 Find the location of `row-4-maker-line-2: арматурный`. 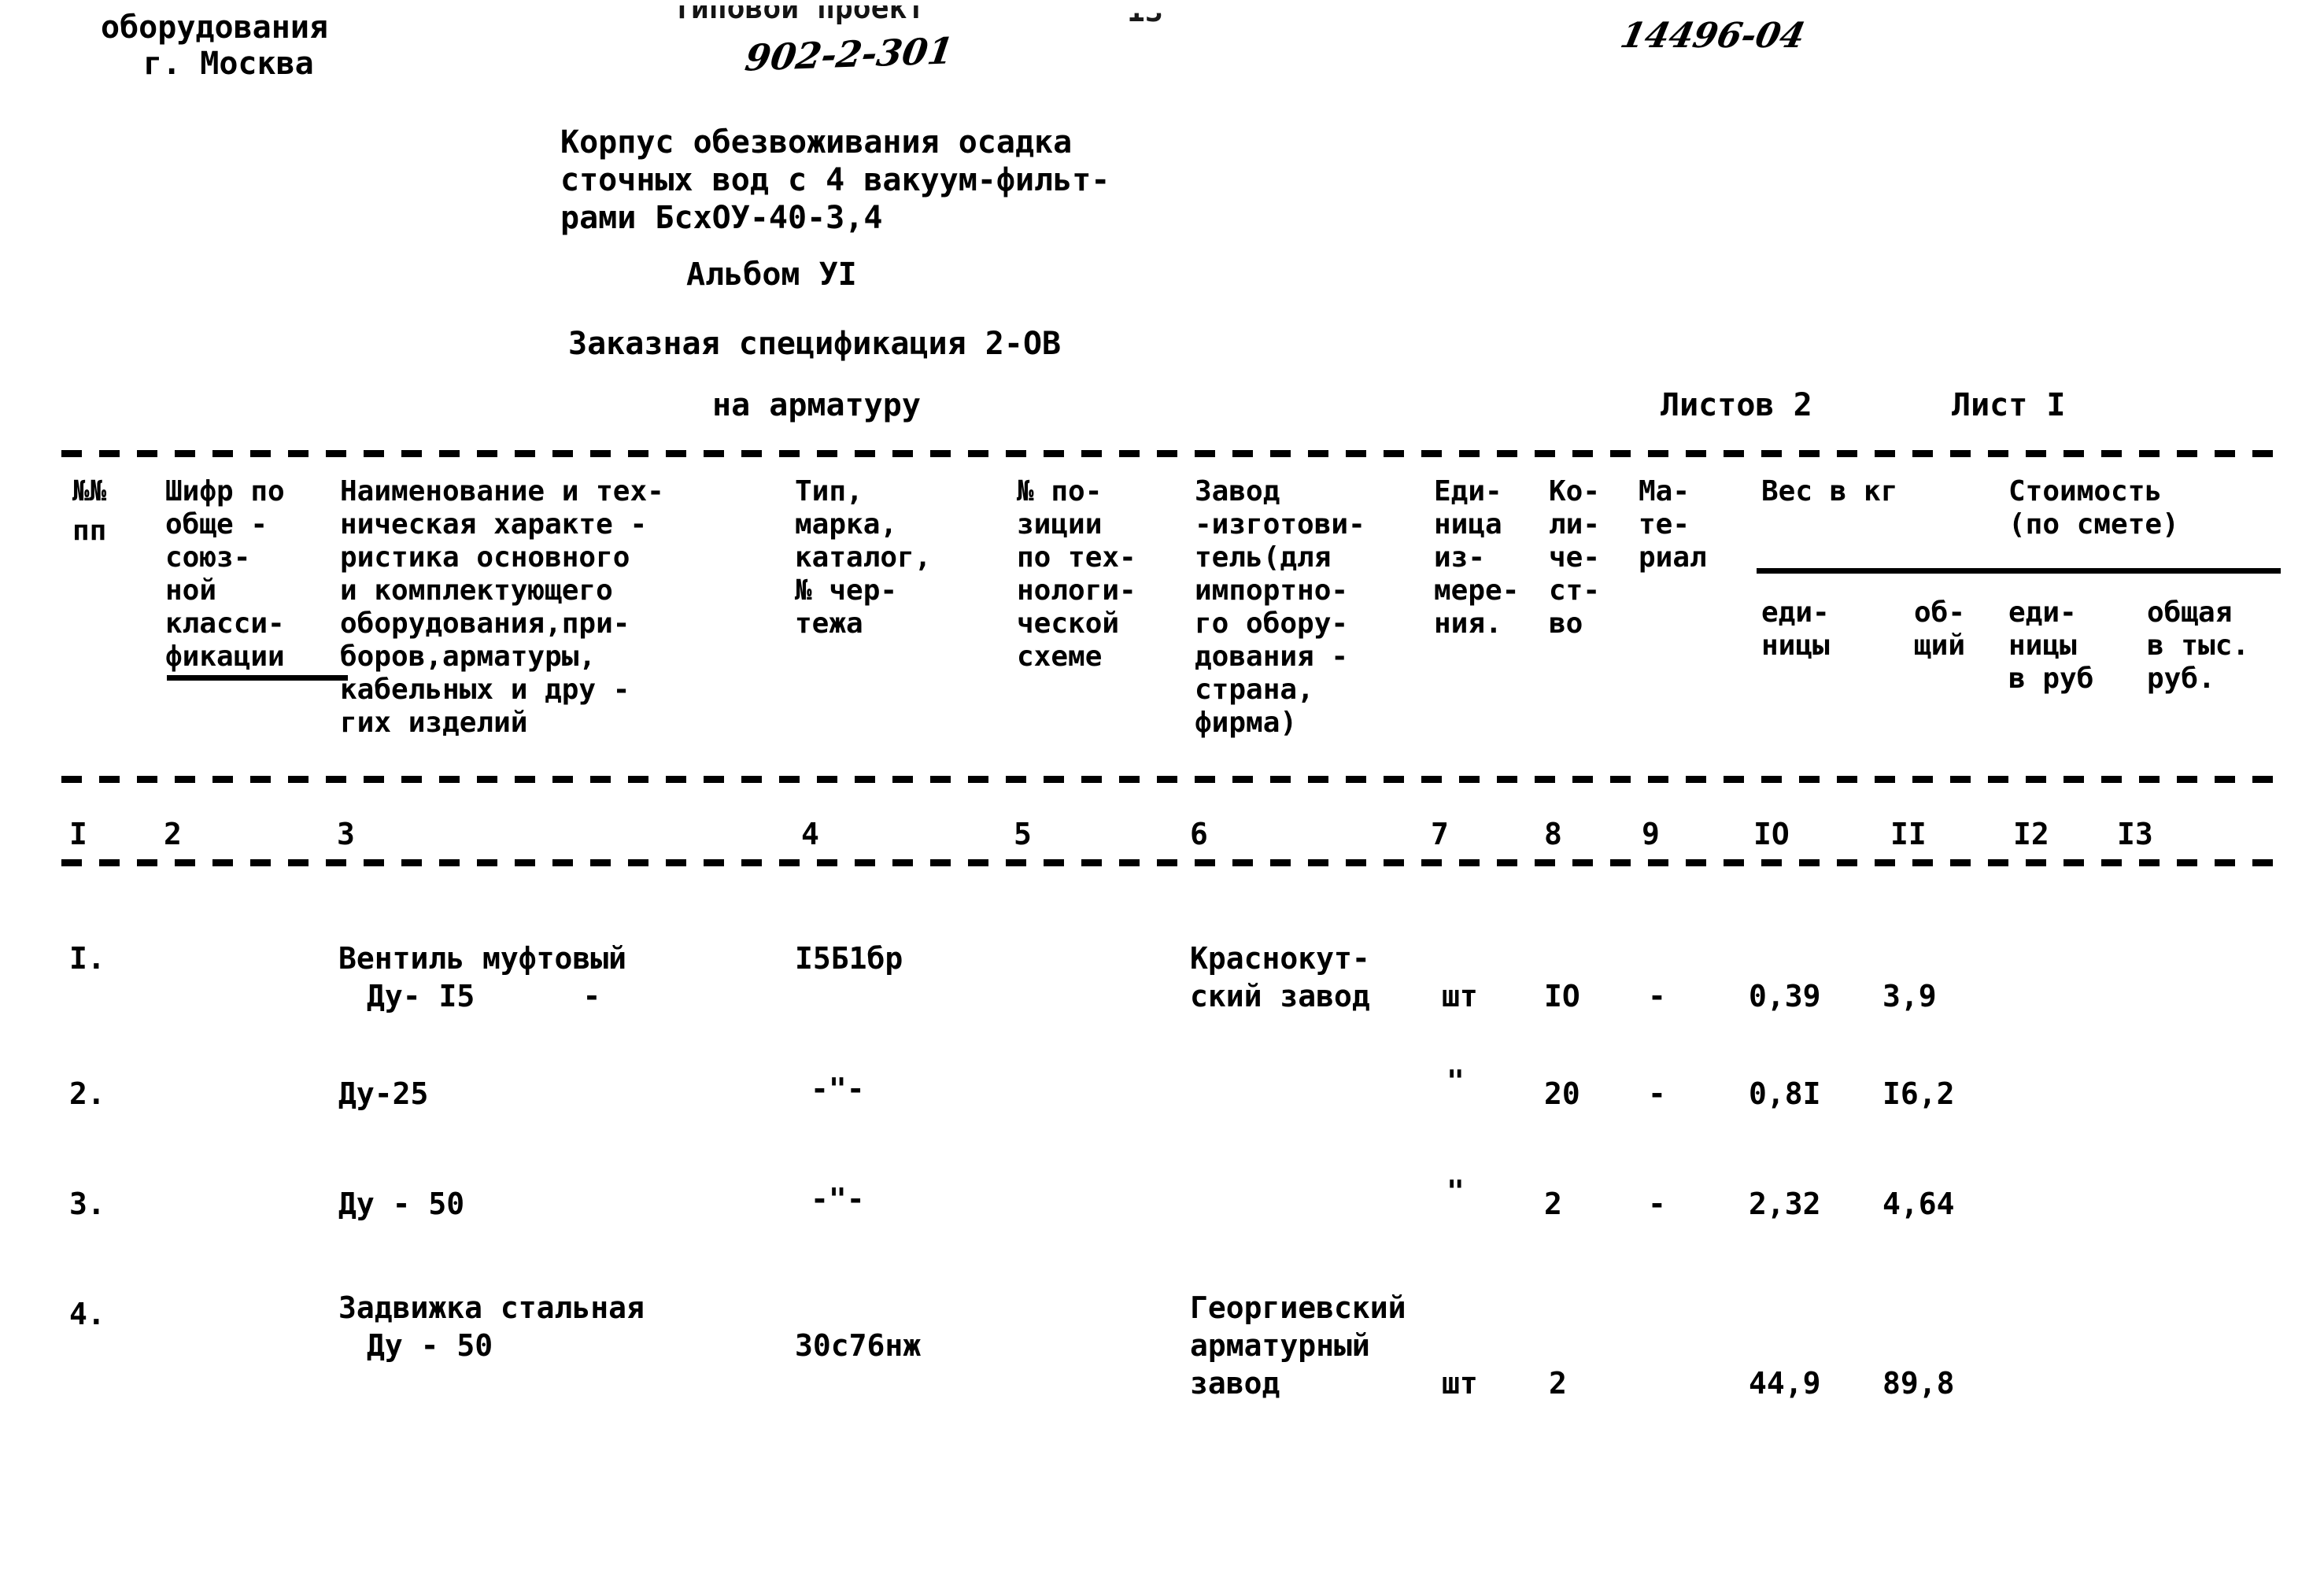

row-4-maker-line-2: арматурный is located at coordinates (1280, 1345).